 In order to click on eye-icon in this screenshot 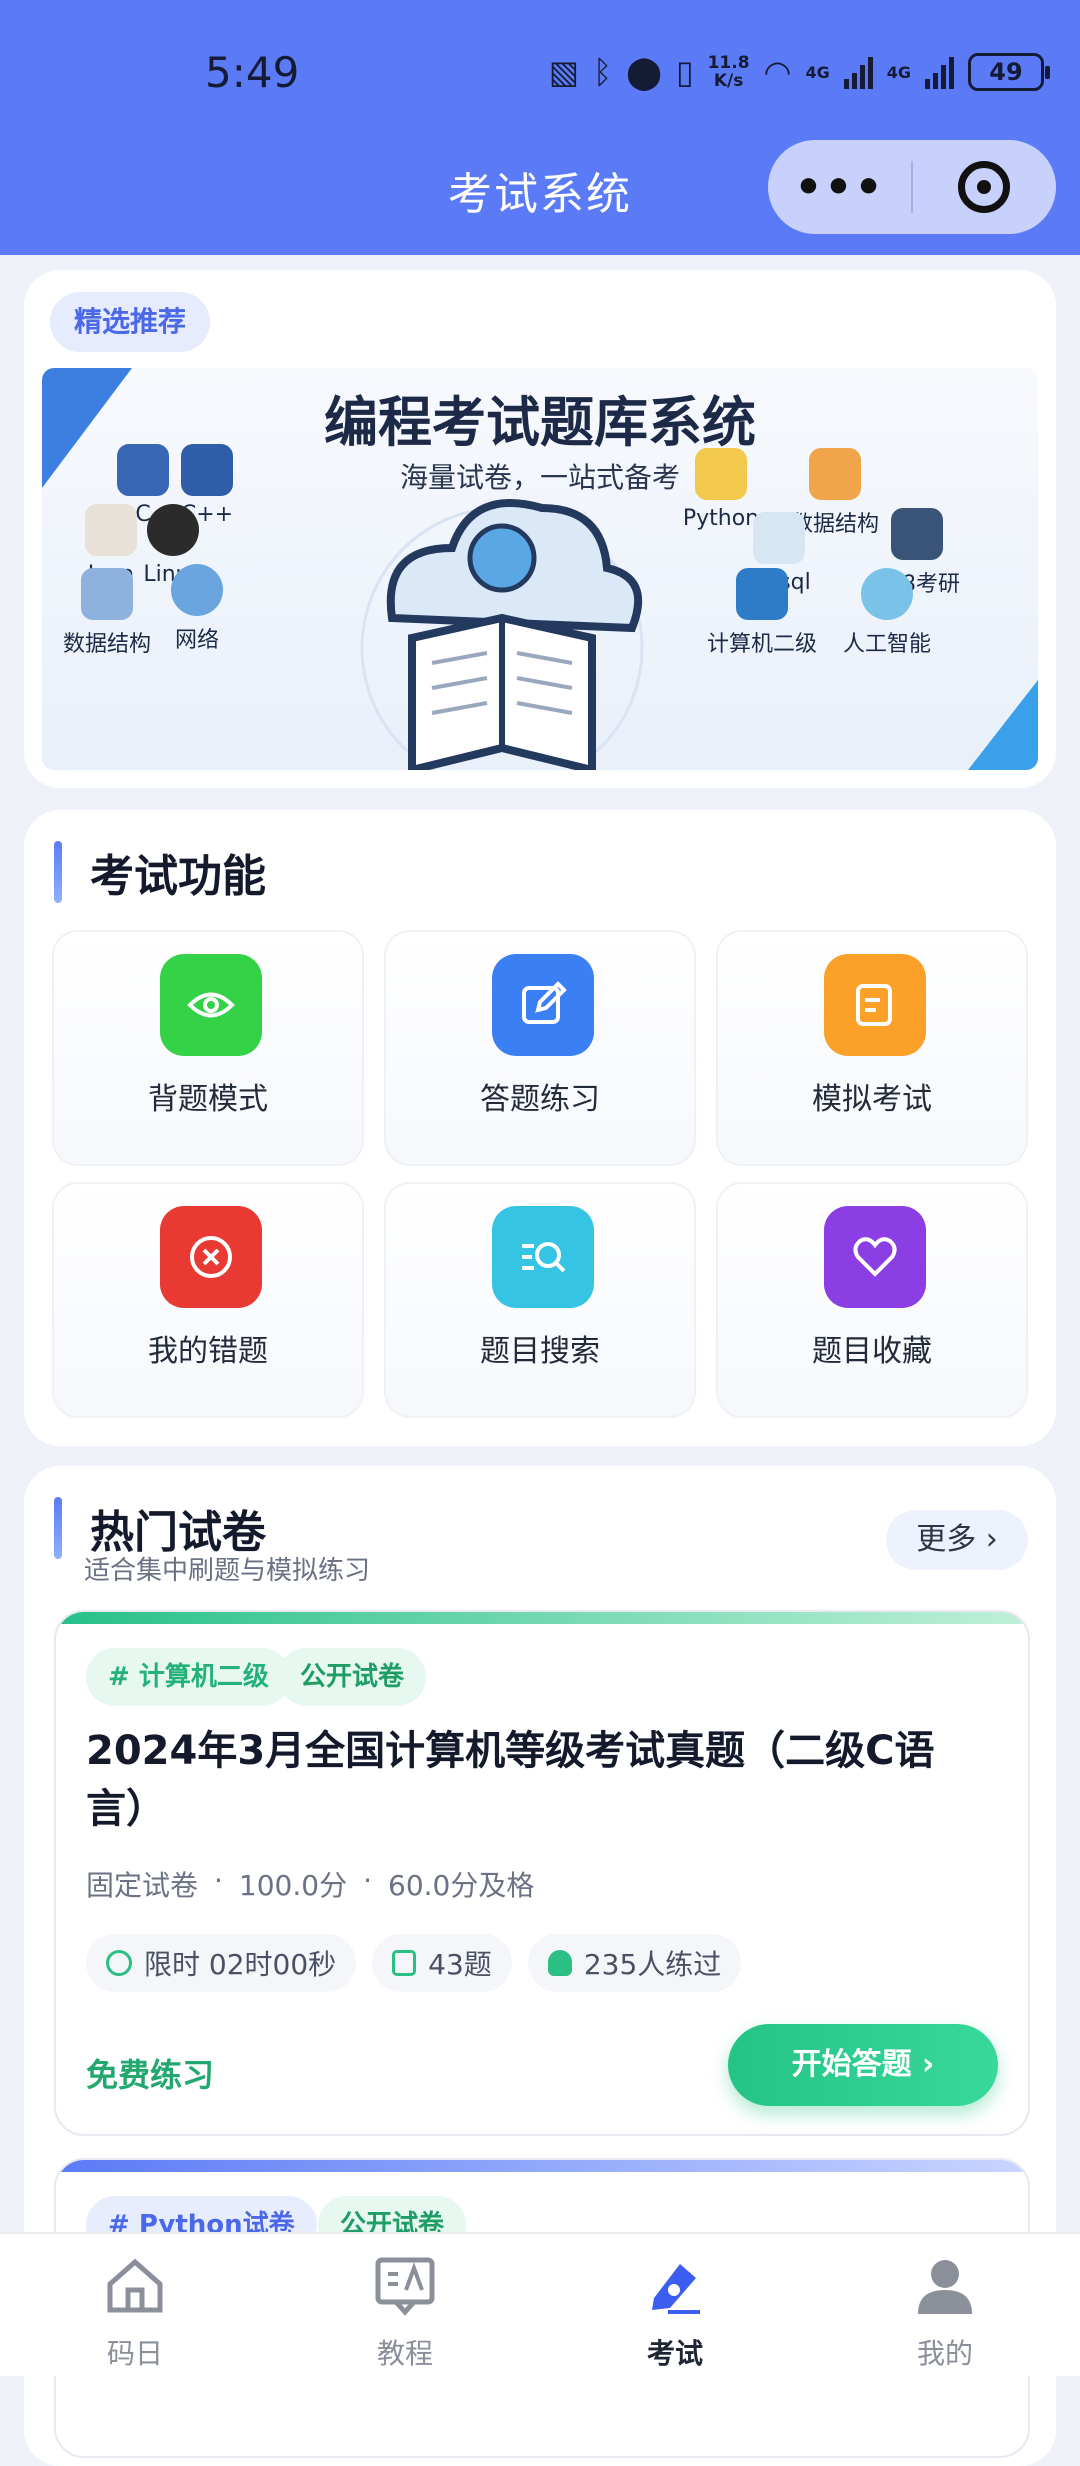, I will do `click(211, 1005)`.